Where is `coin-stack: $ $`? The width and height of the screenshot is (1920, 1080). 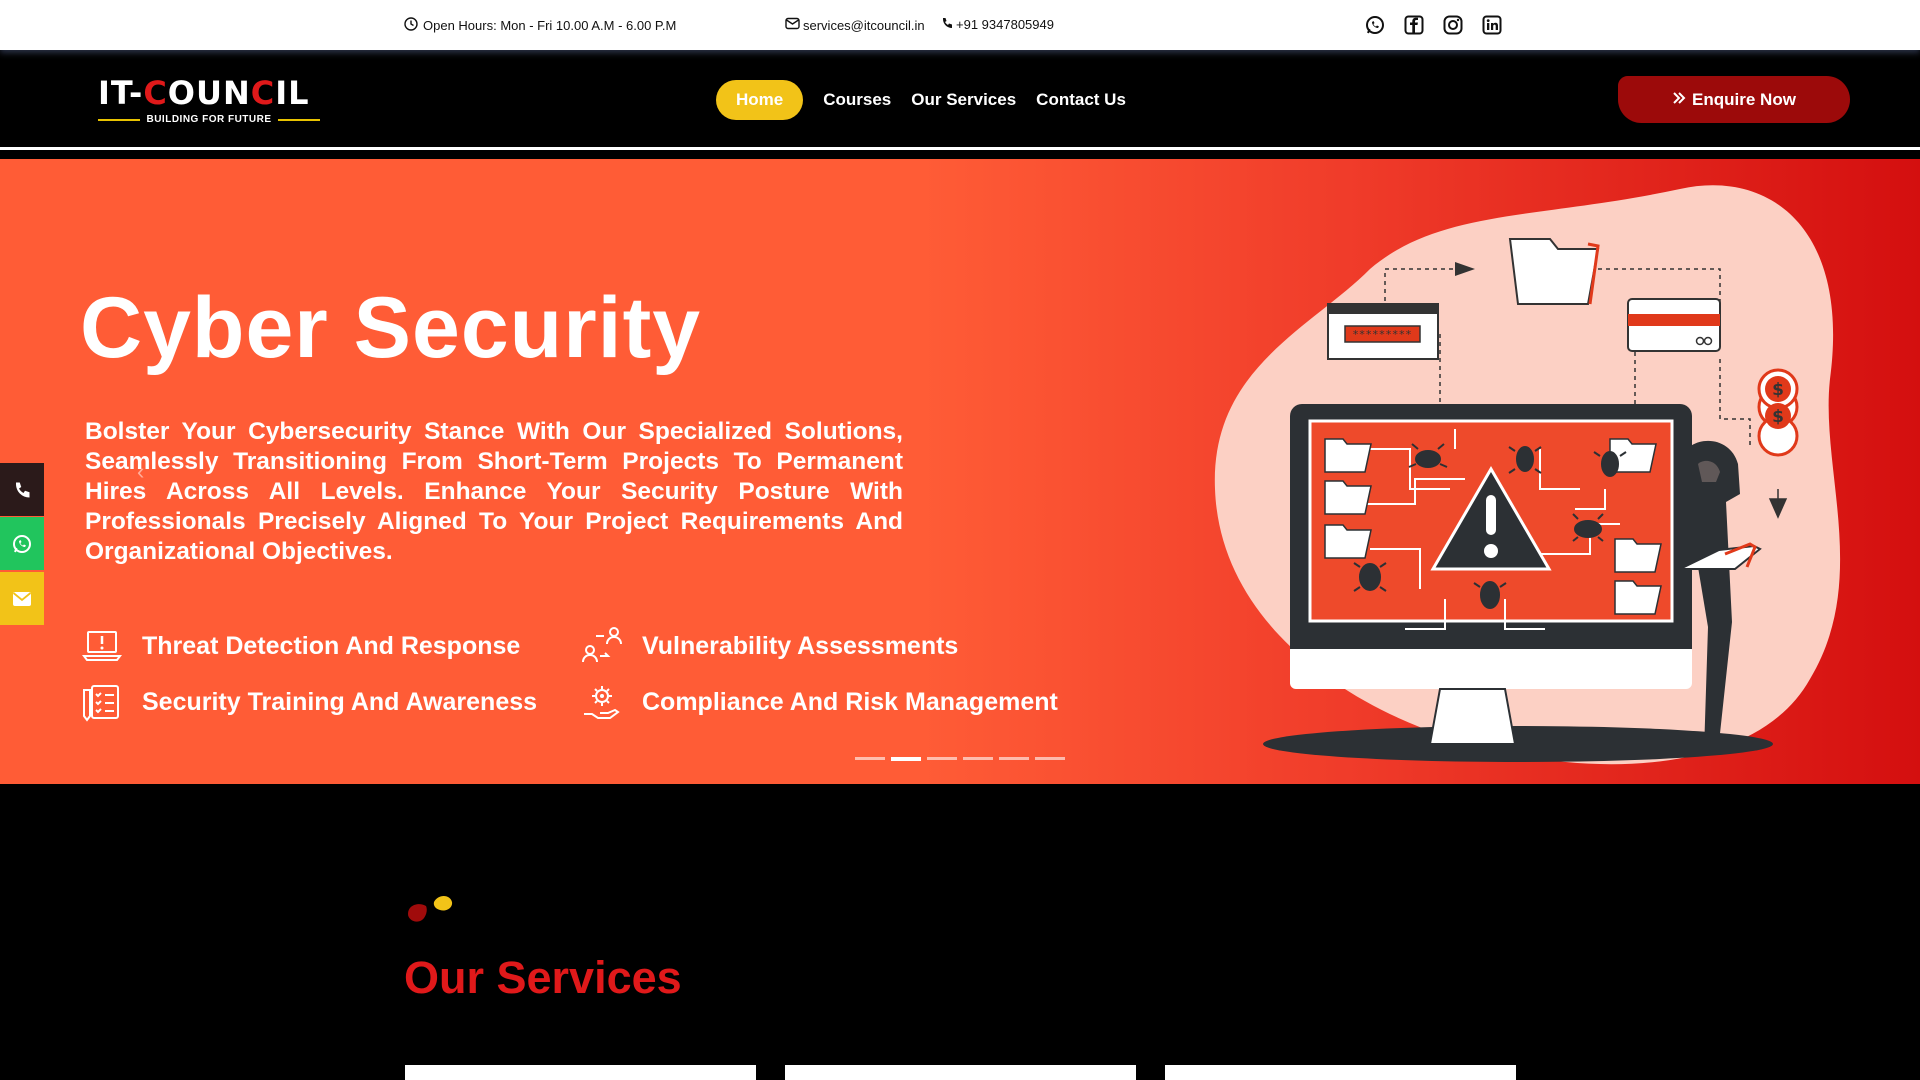
coin-stack: $ $ is located at coordinates (1778, 412).